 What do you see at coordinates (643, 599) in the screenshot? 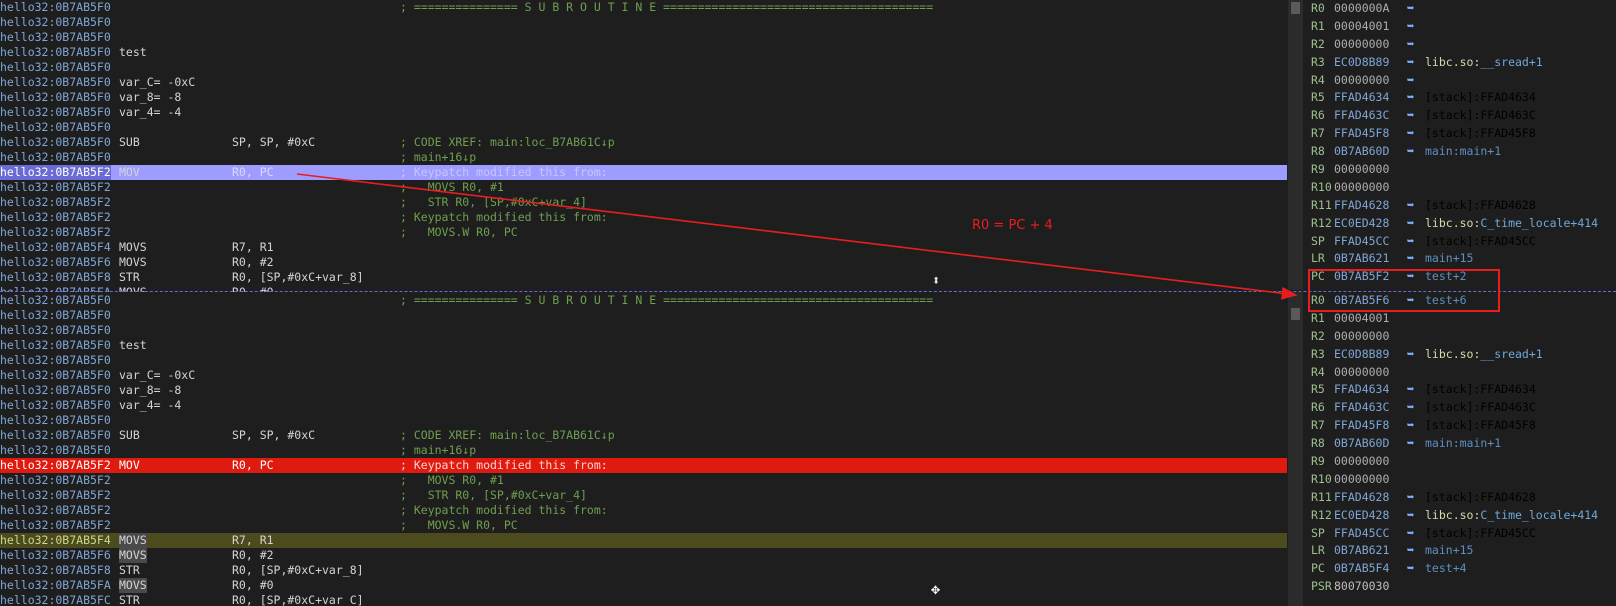
I see `disasm-line: hello32:0B7AB5FC STR R0, [SP,#0xC+var_C]` at bounding box center [643, 599].